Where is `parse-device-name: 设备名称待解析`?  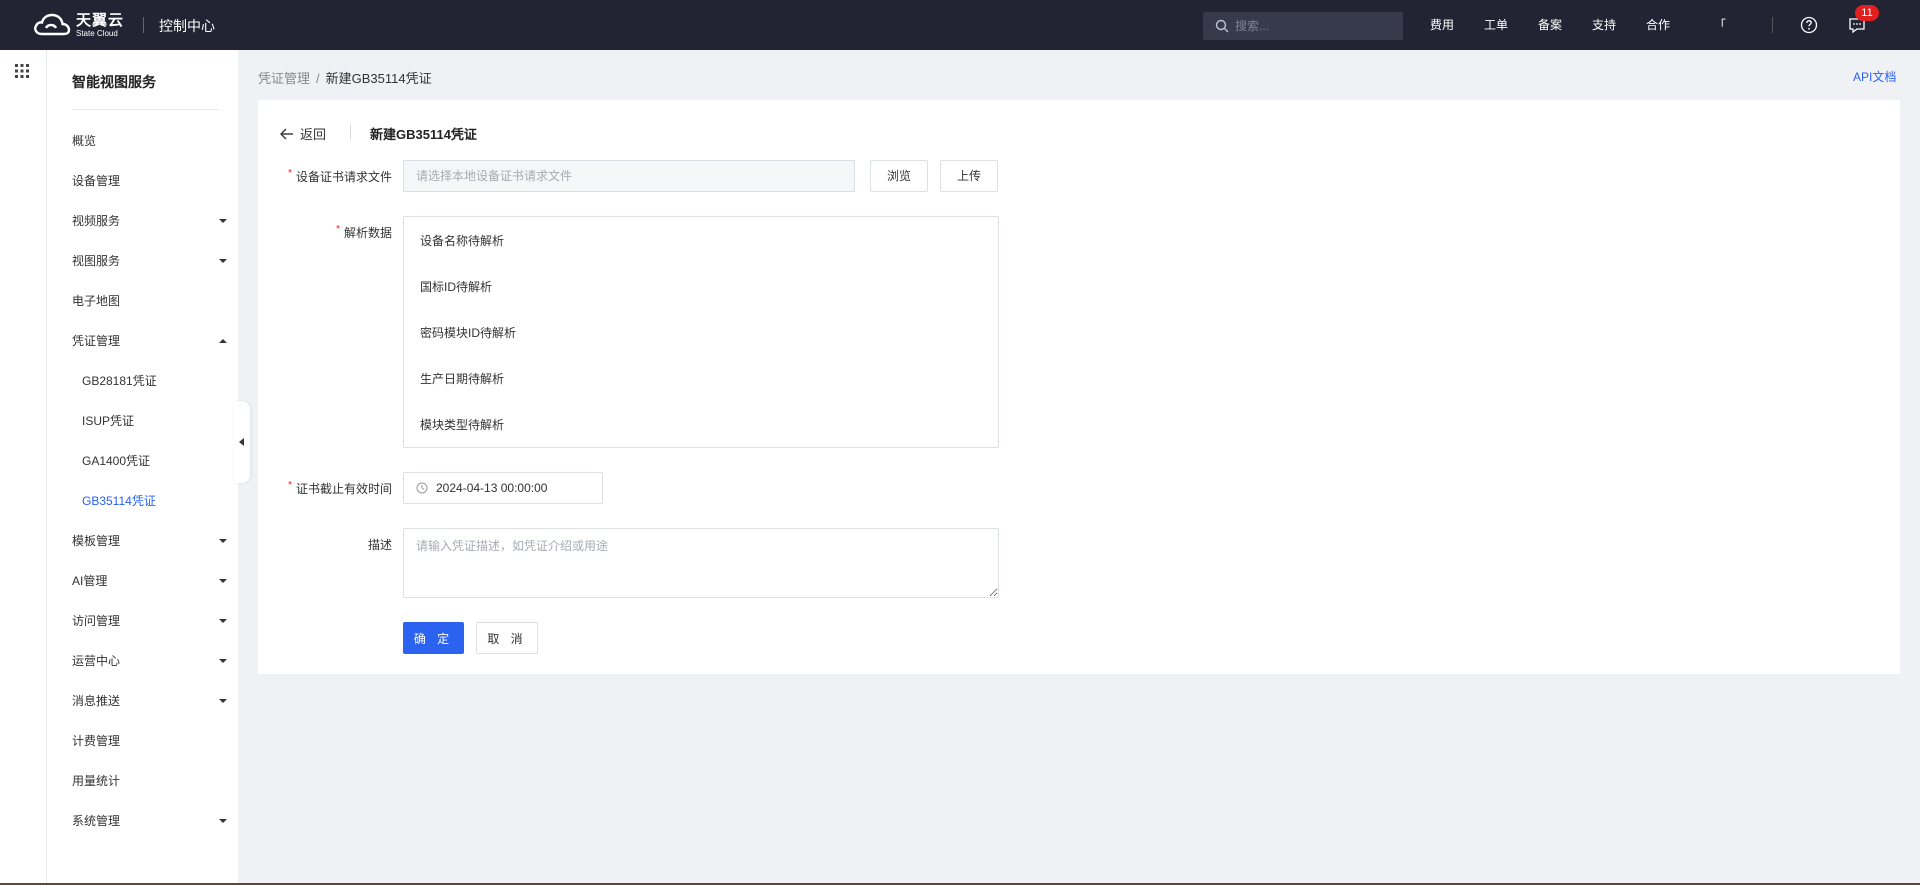
parse-device-name: 设备名称待解析 is located at coordinates (462, 241).